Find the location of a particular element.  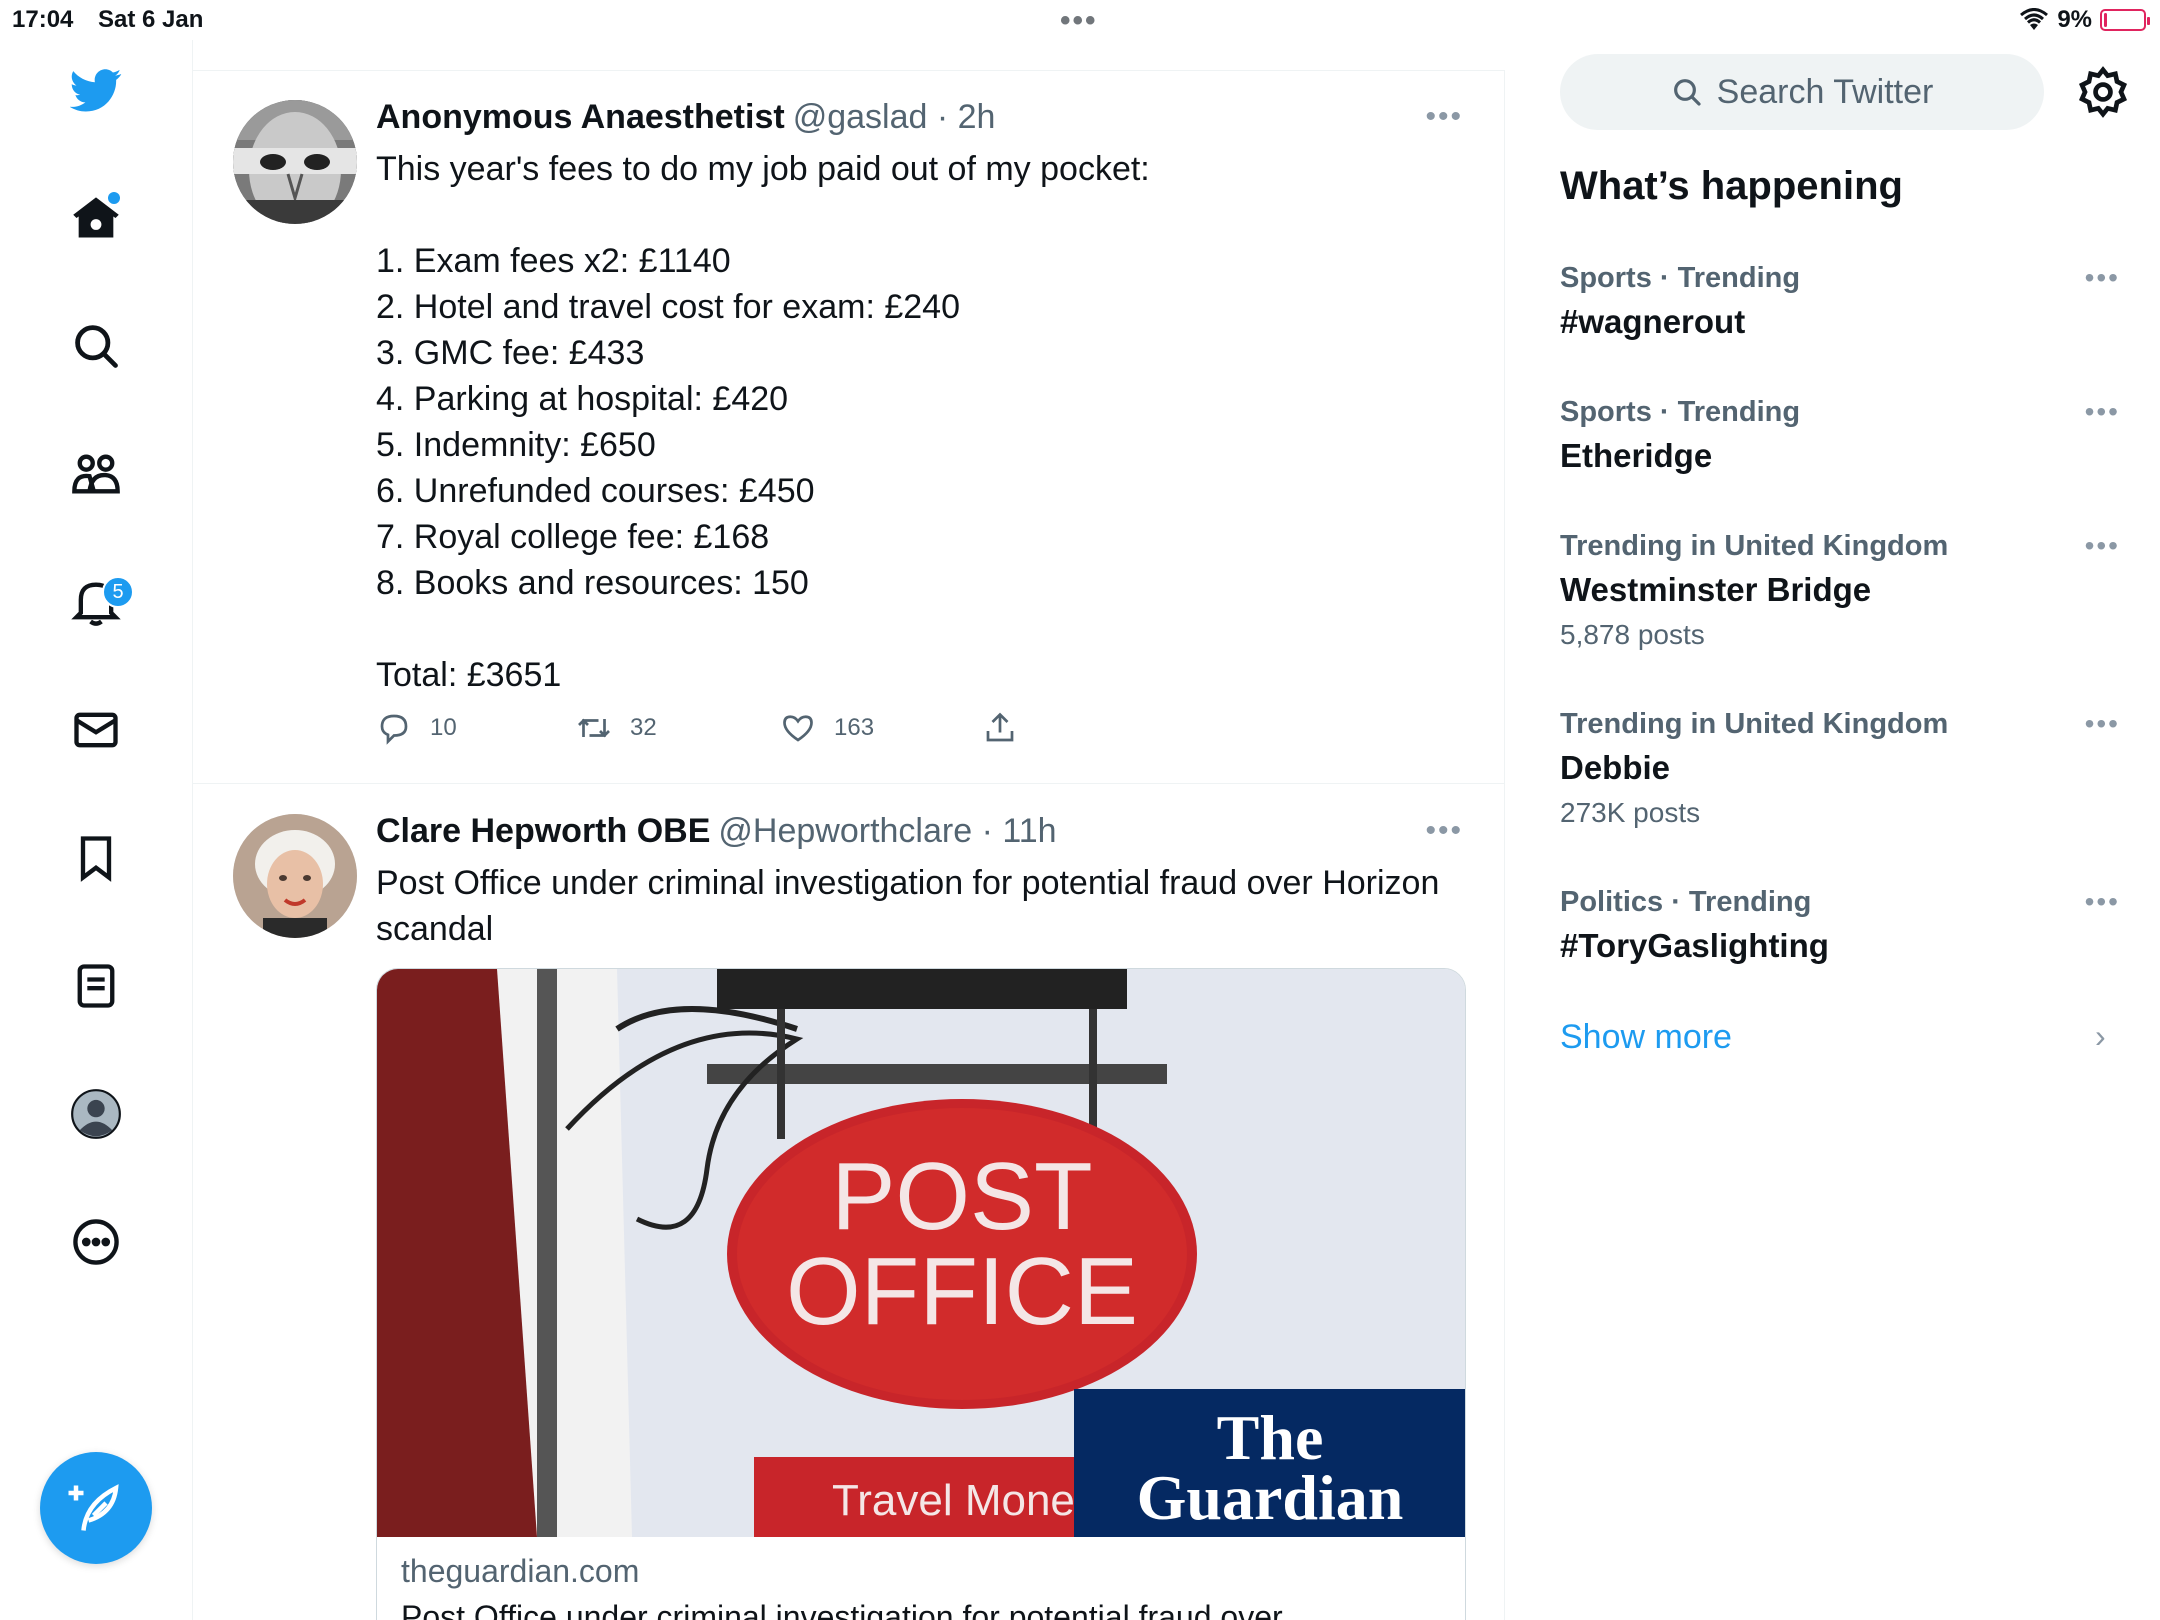

chevron-right-icon: › is located at coordinates (2100, 1036).